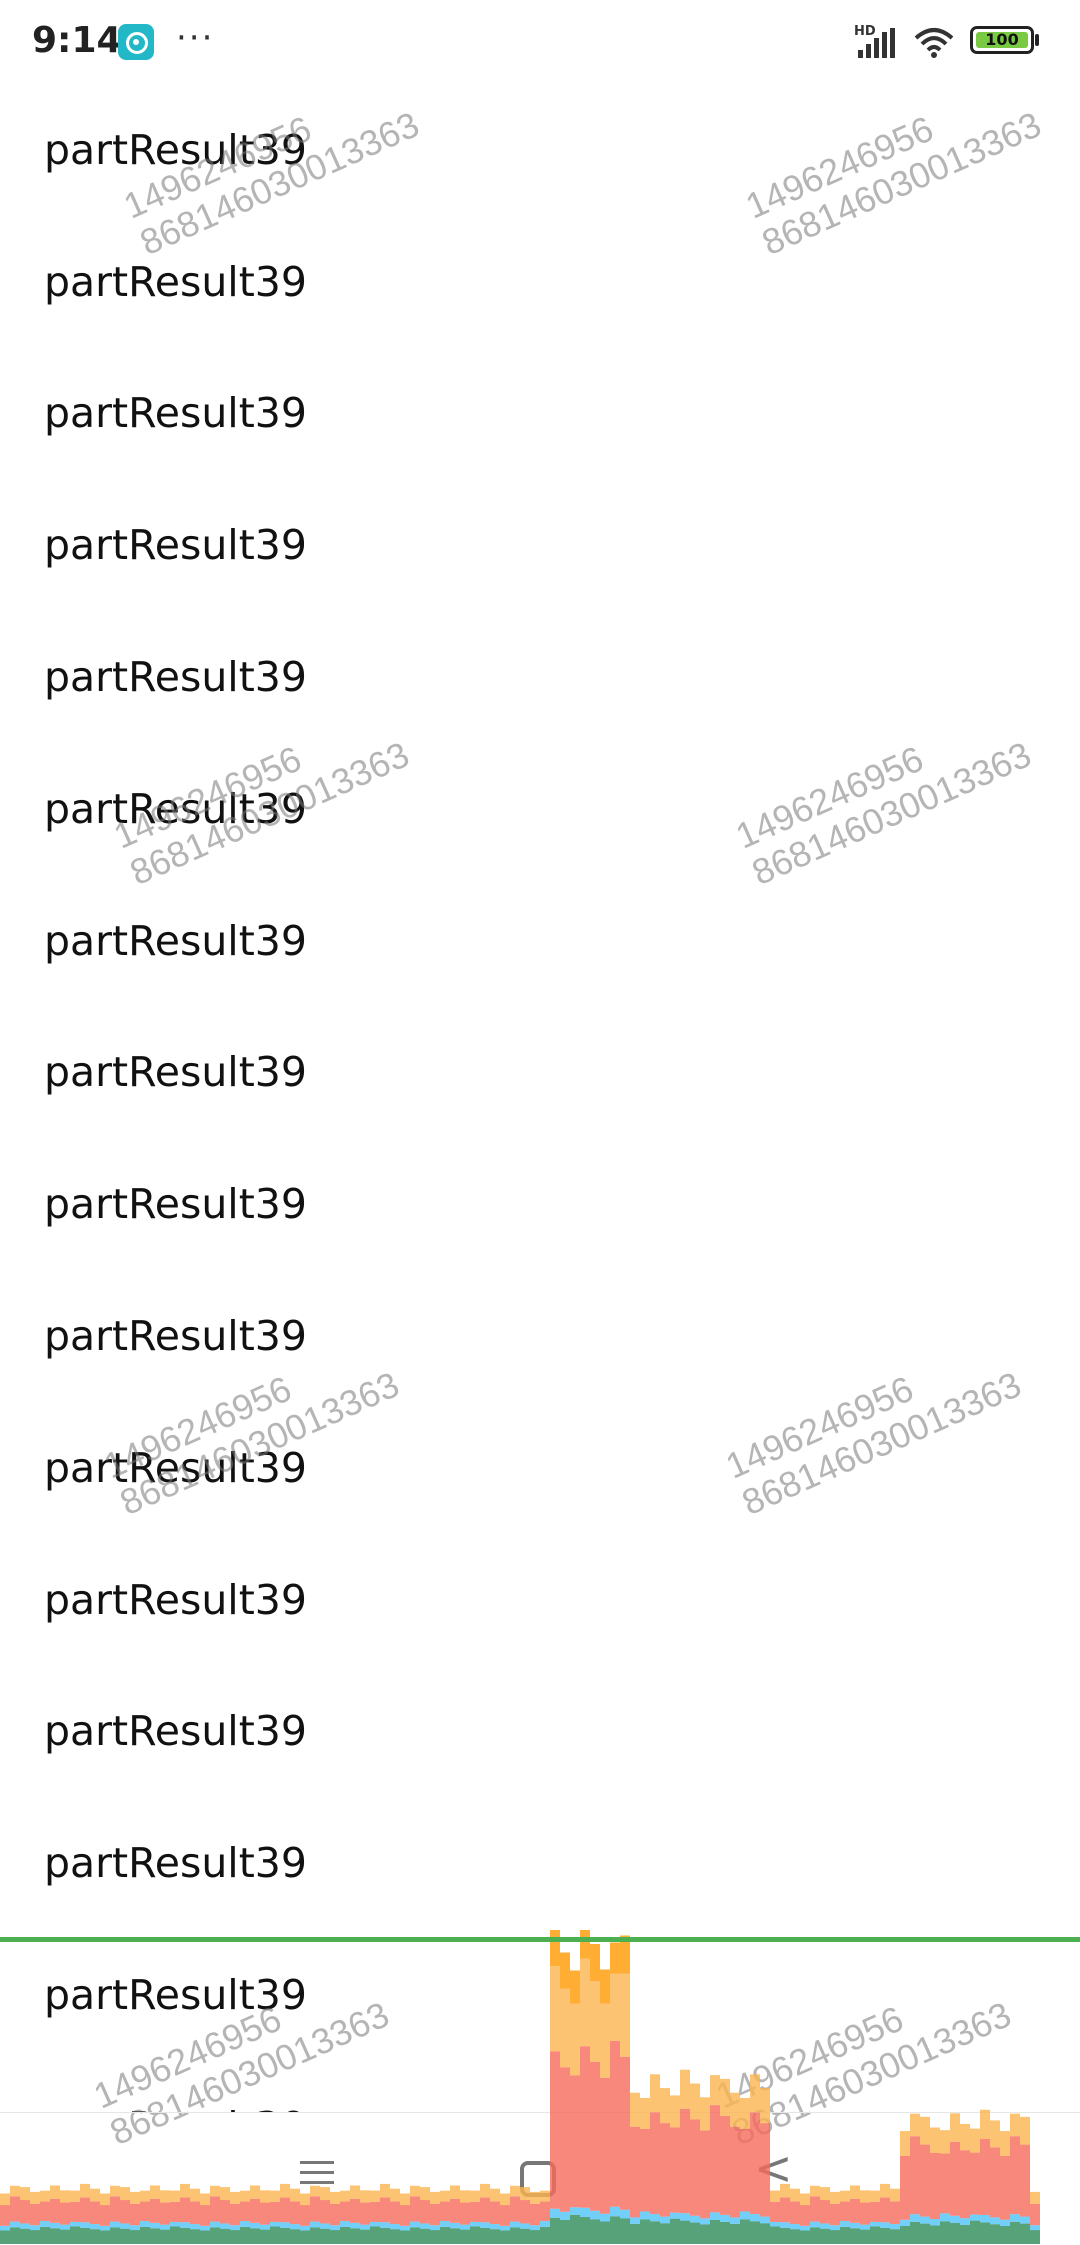 This screenshot has width=1080, height=2245. Describe the element at coordinates (876, 43) in the screenshot. I see `signal-icon` at that location.